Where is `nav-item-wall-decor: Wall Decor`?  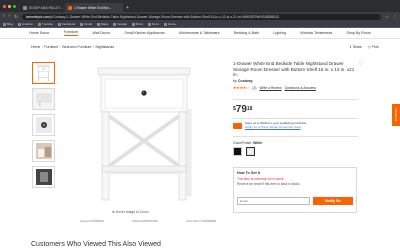
nav-item-wall-decor: Wall Decor is located at coordinates (101, 33).